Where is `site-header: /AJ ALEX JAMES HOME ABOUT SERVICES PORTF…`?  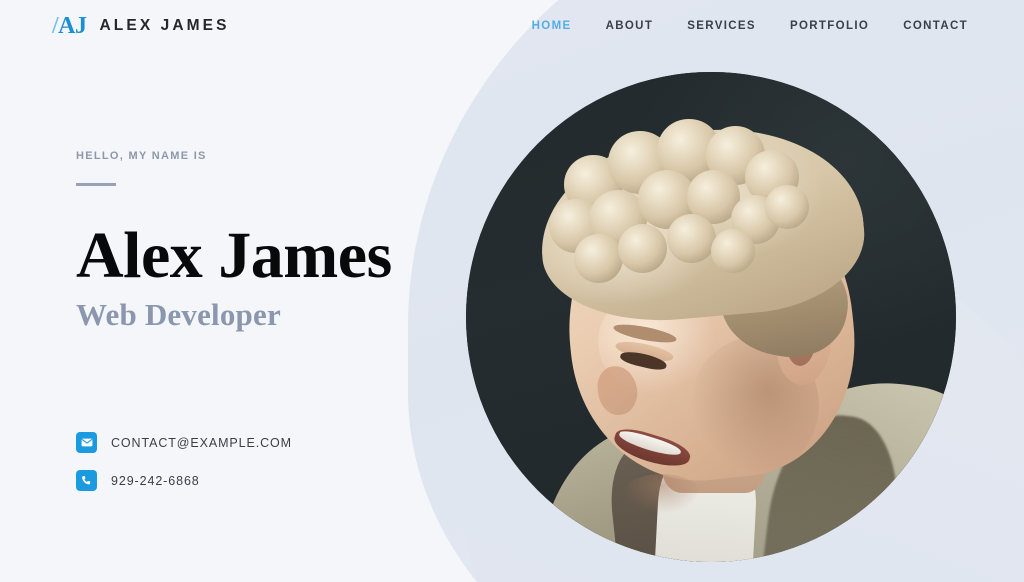
site-header: /AJ ALEX JAMES HOME ABOUT SERVICES PORTF… is located at coordinates (512, 26).